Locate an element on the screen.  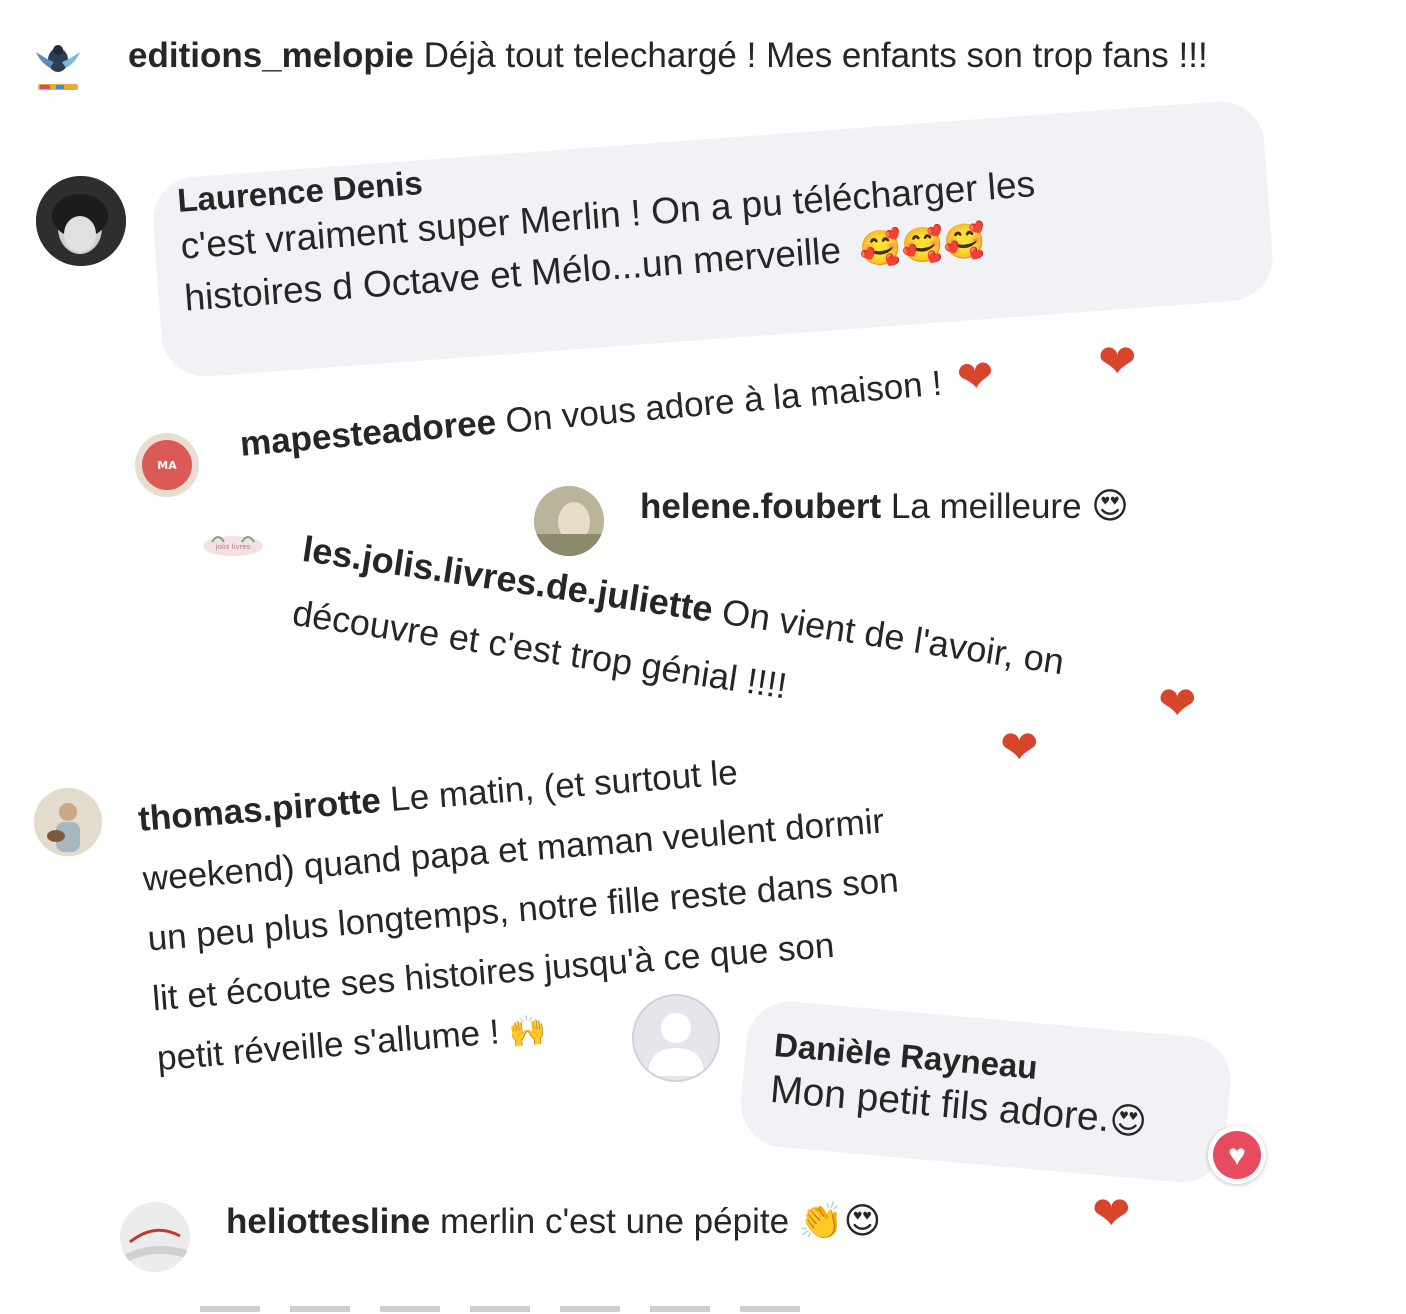
username: mapesteadoree is located at coordinates (367, 433).